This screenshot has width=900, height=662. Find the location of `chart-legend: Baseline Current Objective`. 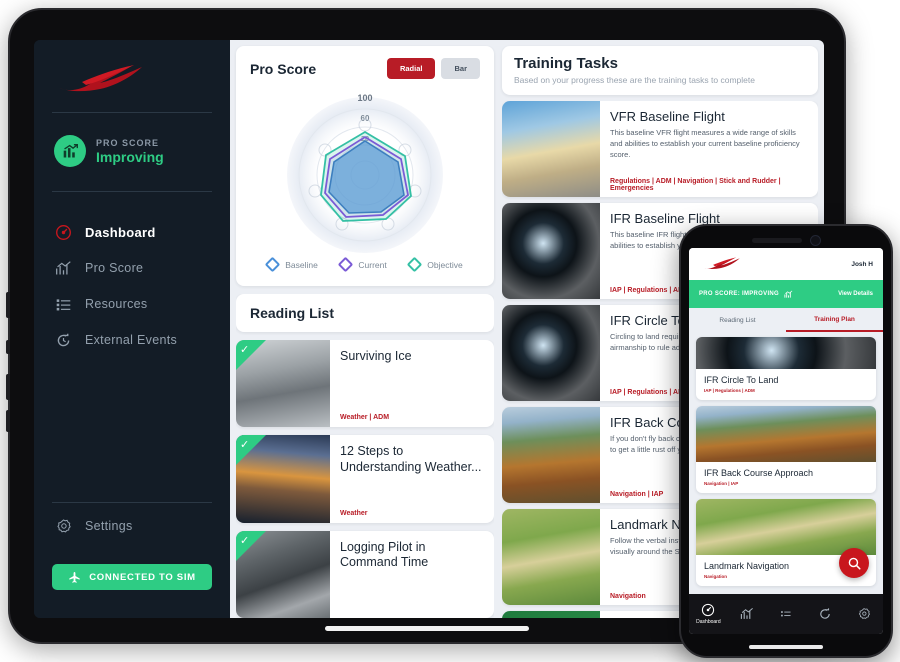

chart-legend: Baseline Current Objective is located at coordinates (365, 265).